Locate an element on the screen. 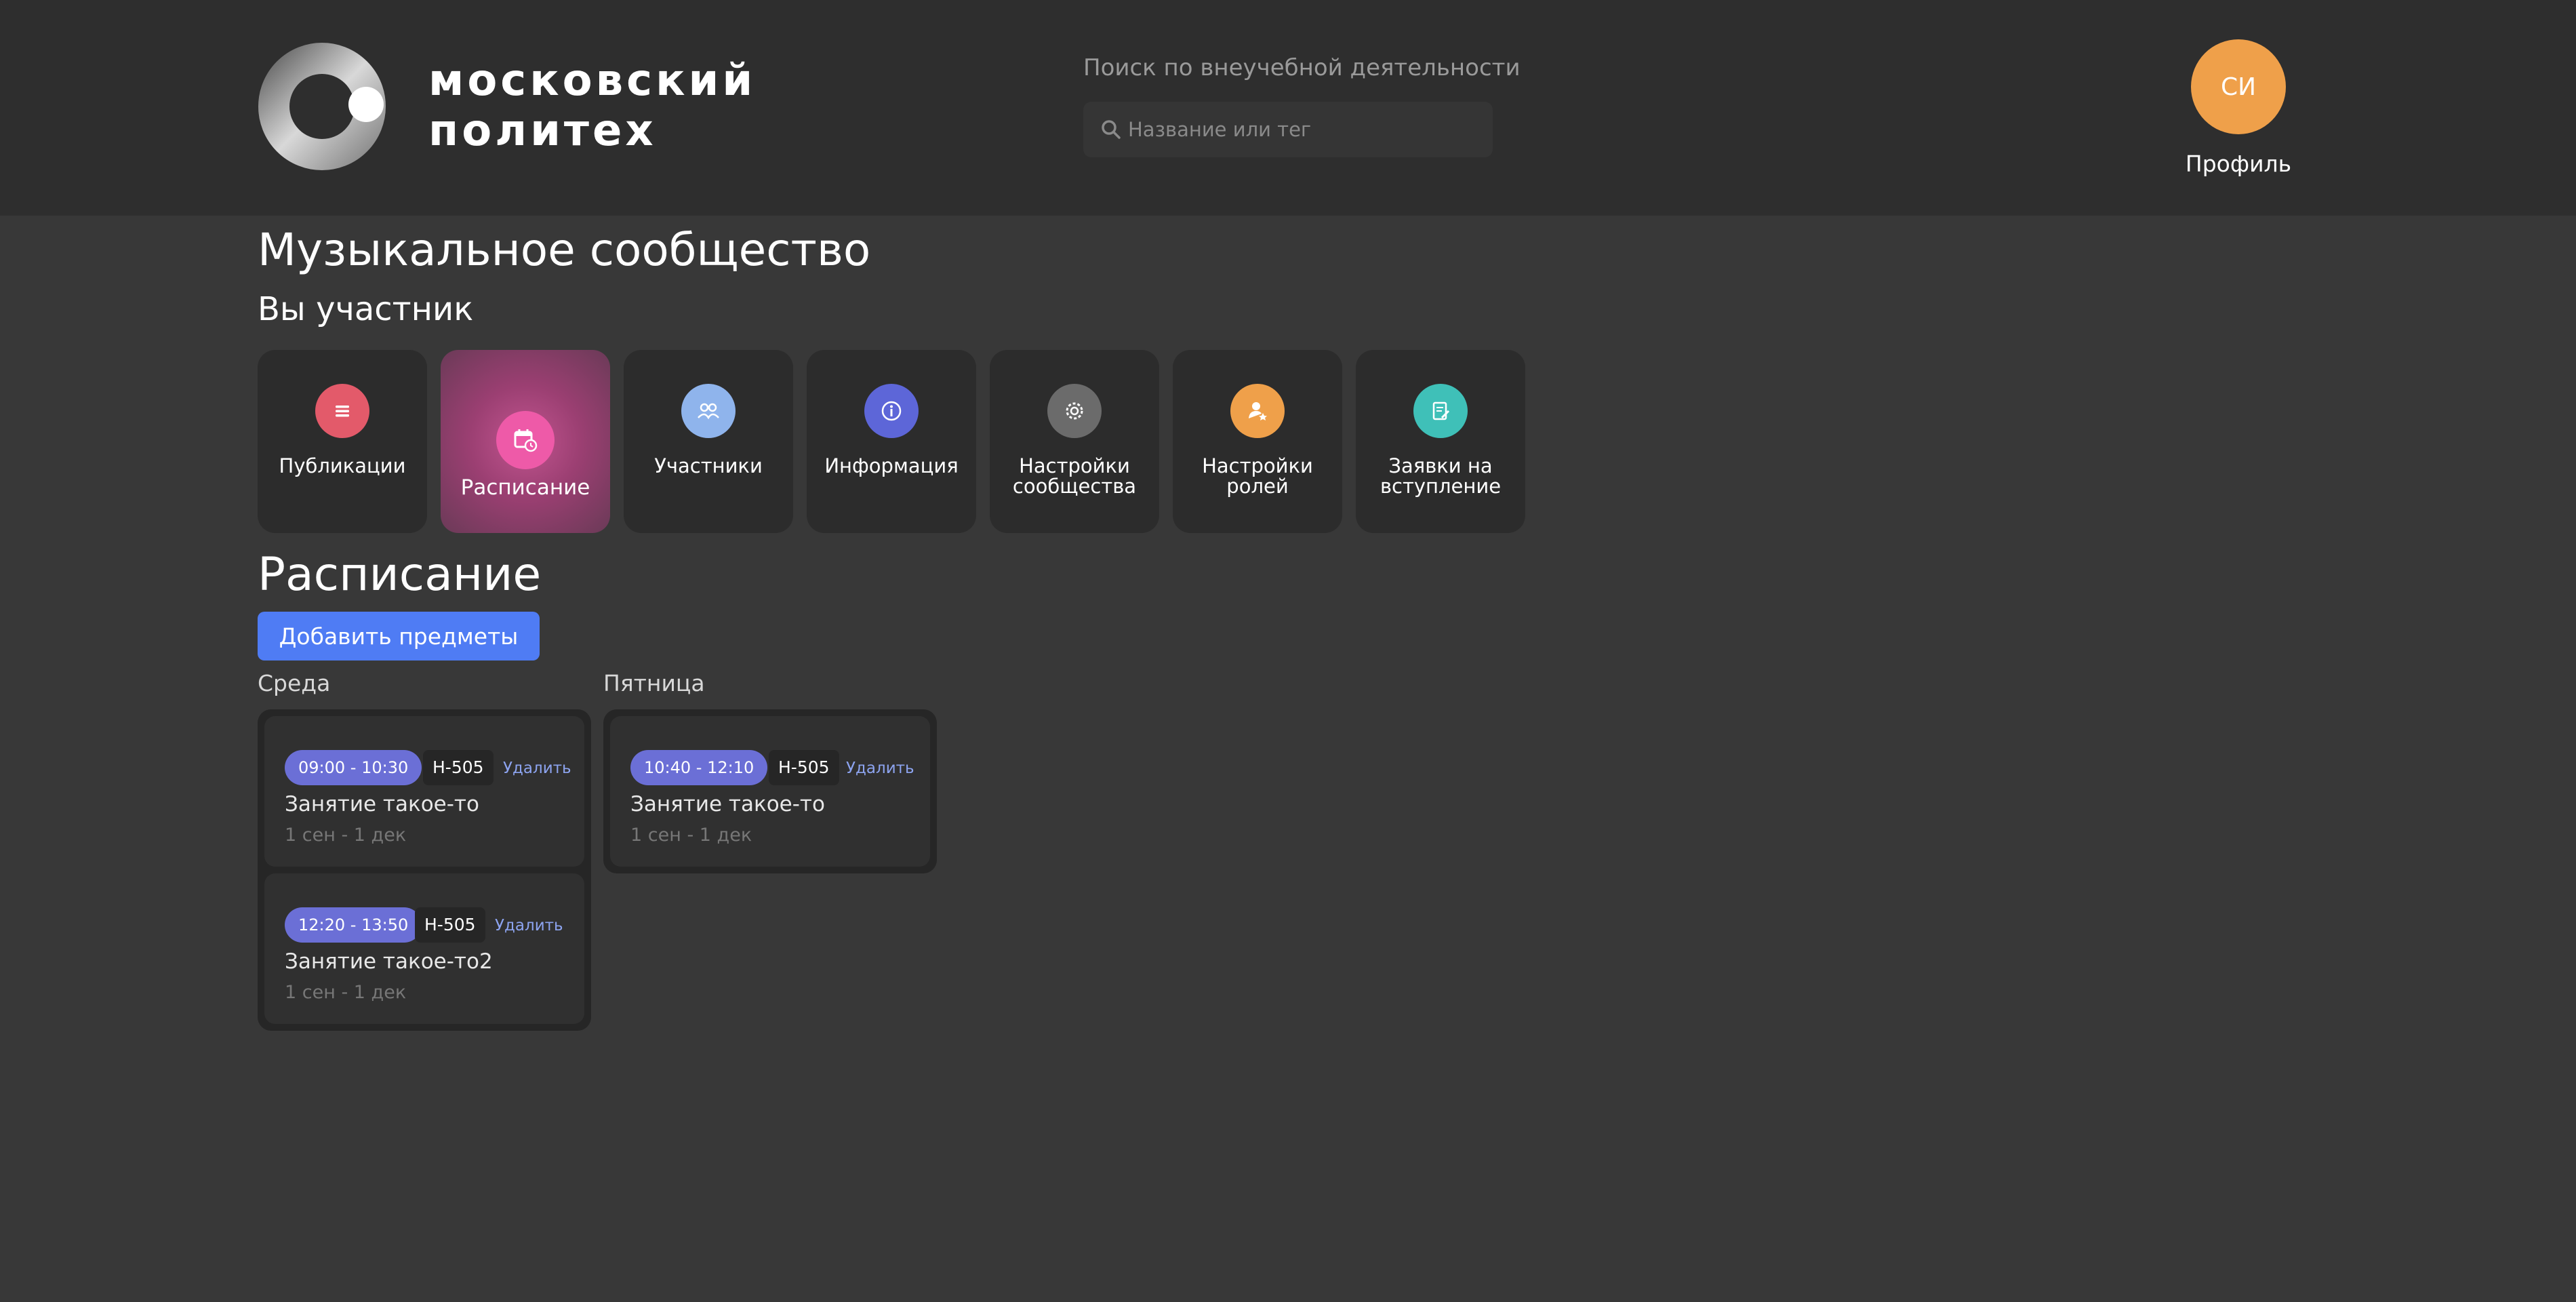 The width and height of the screenshot is (2576, 1302). logo-line-2: политех is located at coordinates (542, 131).